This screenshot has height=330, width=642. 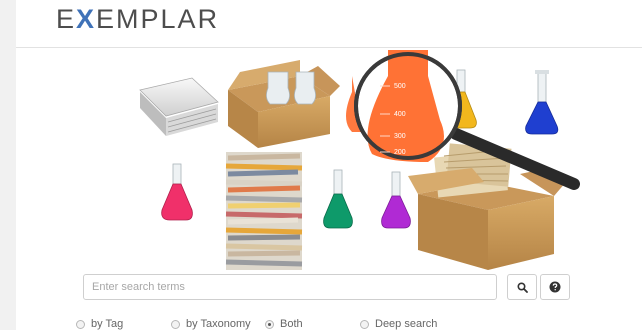 I want to click on radio-by-taxonomy, so click(x=175, y=324).